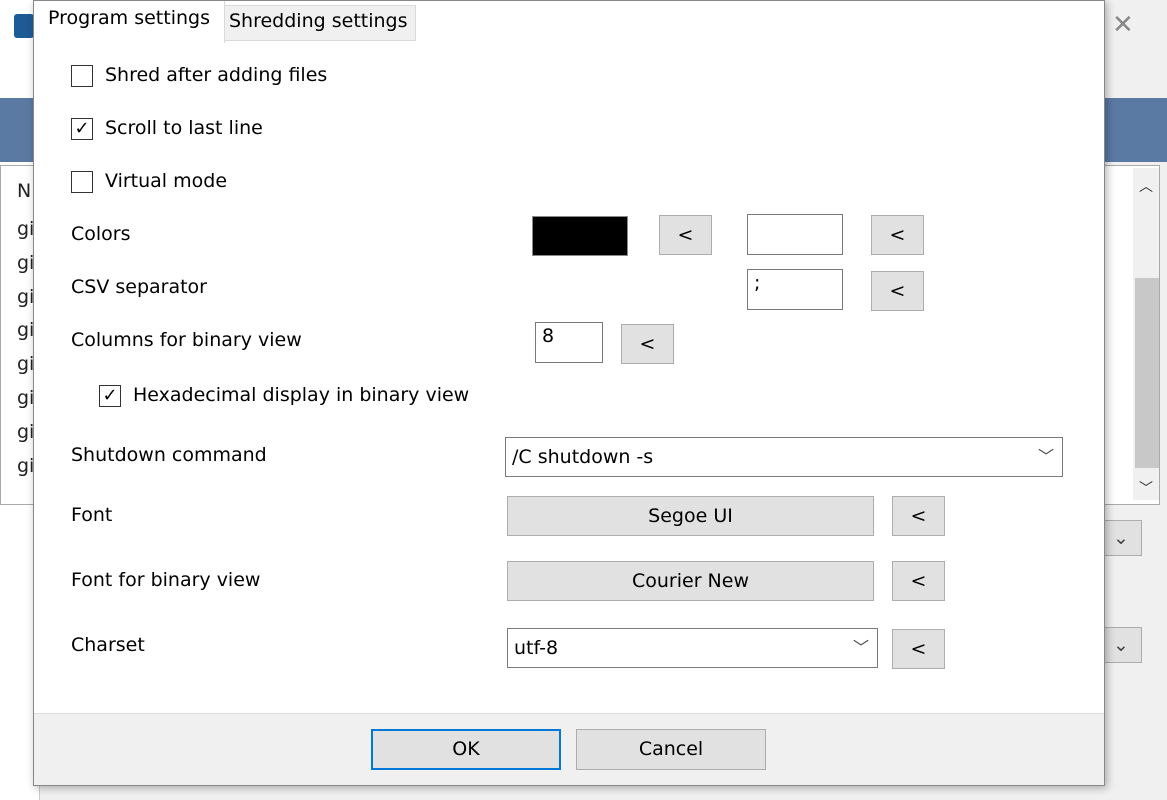  What do you see at coordinates (82, 129) in the screenshot?
I see `scroll-last-line-checkbox: ✓` at bounding box center [82, 129].